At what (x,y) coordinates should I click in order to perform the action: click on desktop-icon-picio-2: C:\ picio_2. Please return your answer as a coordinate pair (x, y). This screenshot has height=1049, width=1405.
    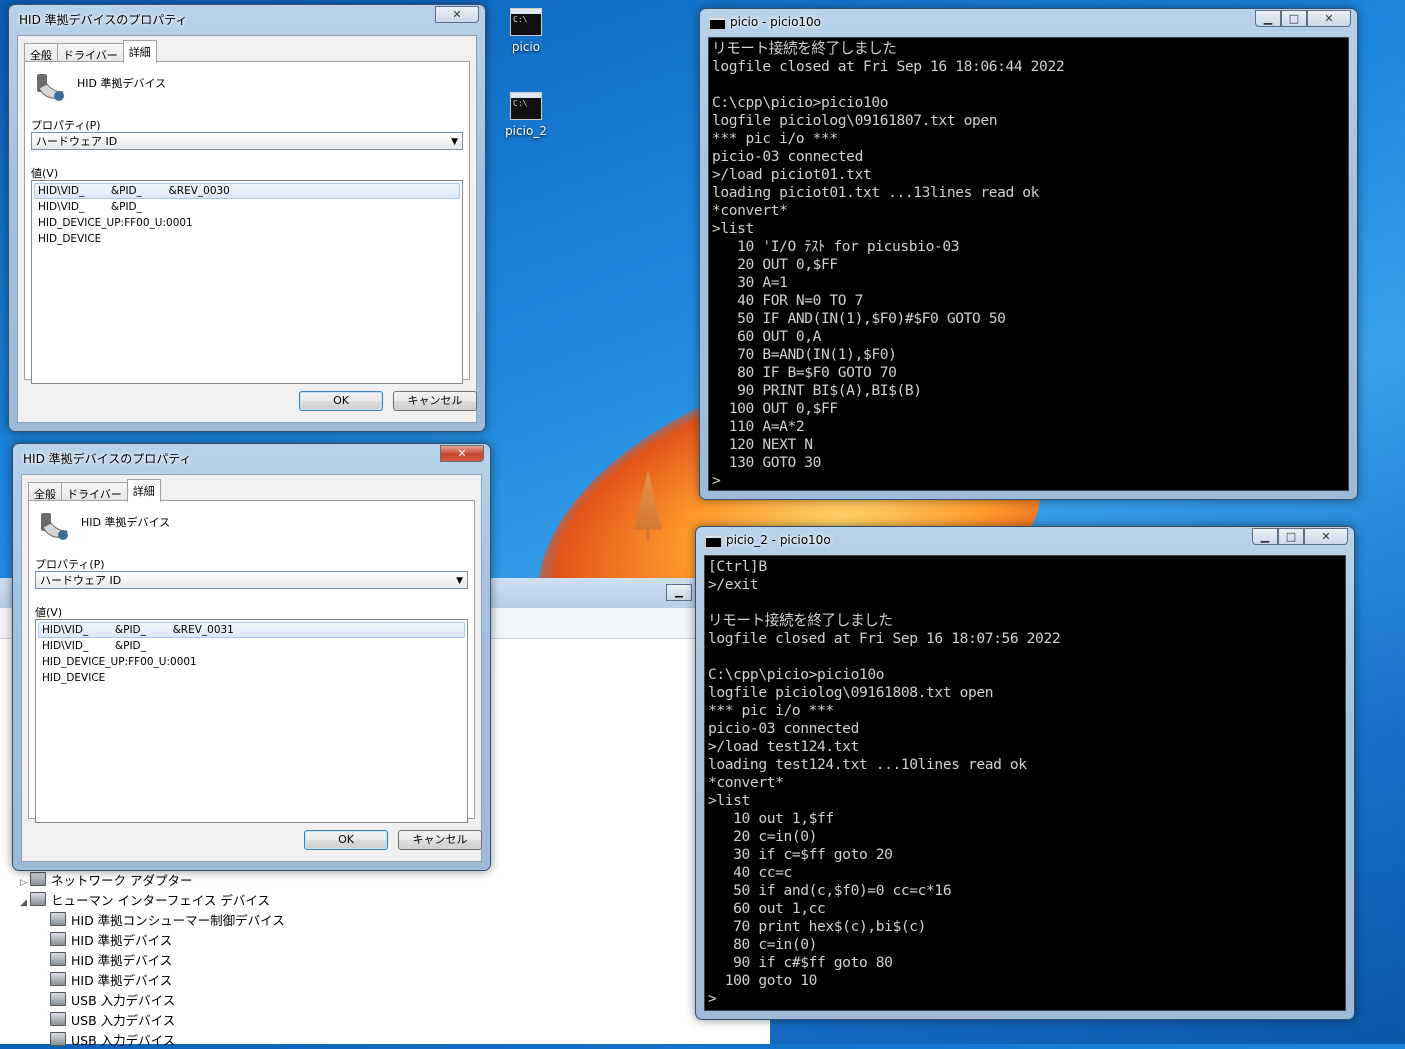
    Looking at the image, I should click on (526, 115).